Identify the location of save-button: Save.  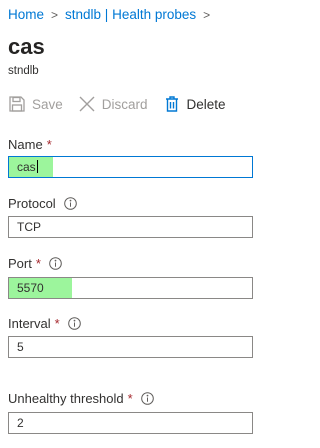
(35, 104).